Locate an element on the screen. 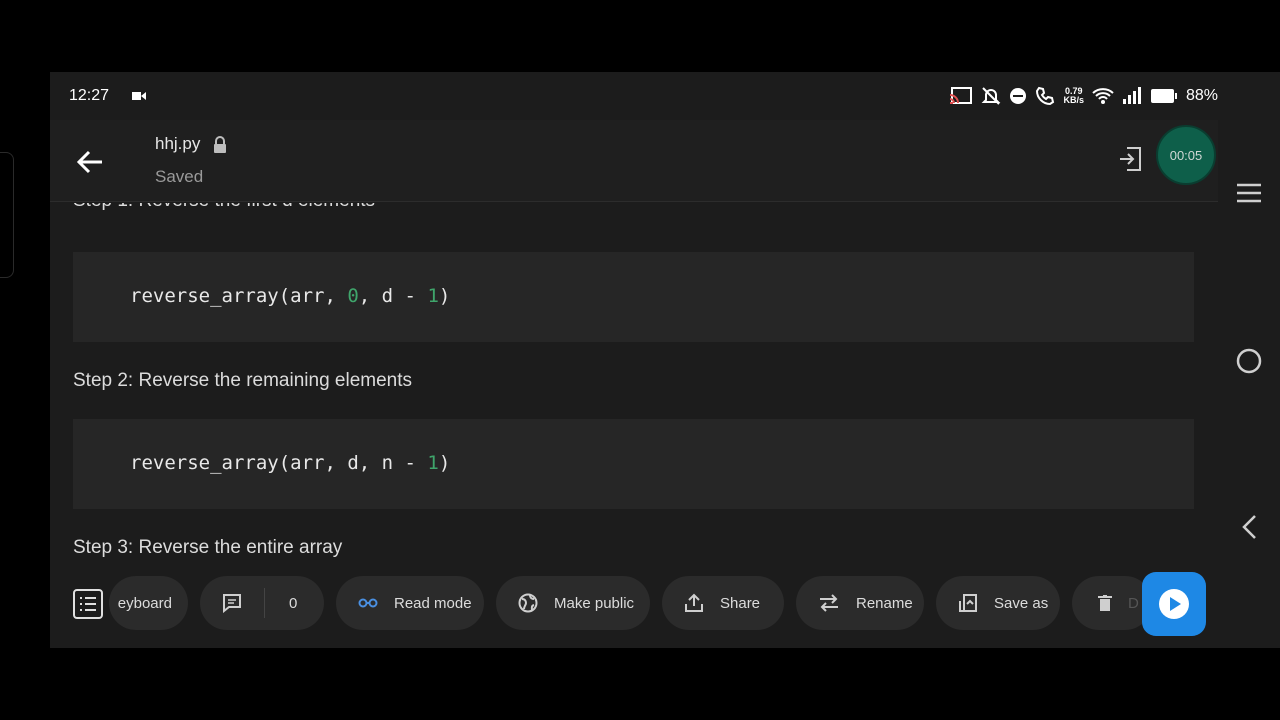 This screenshot has width=1280, height=720. rename-button: Rename is located at coordinates (860, 603).